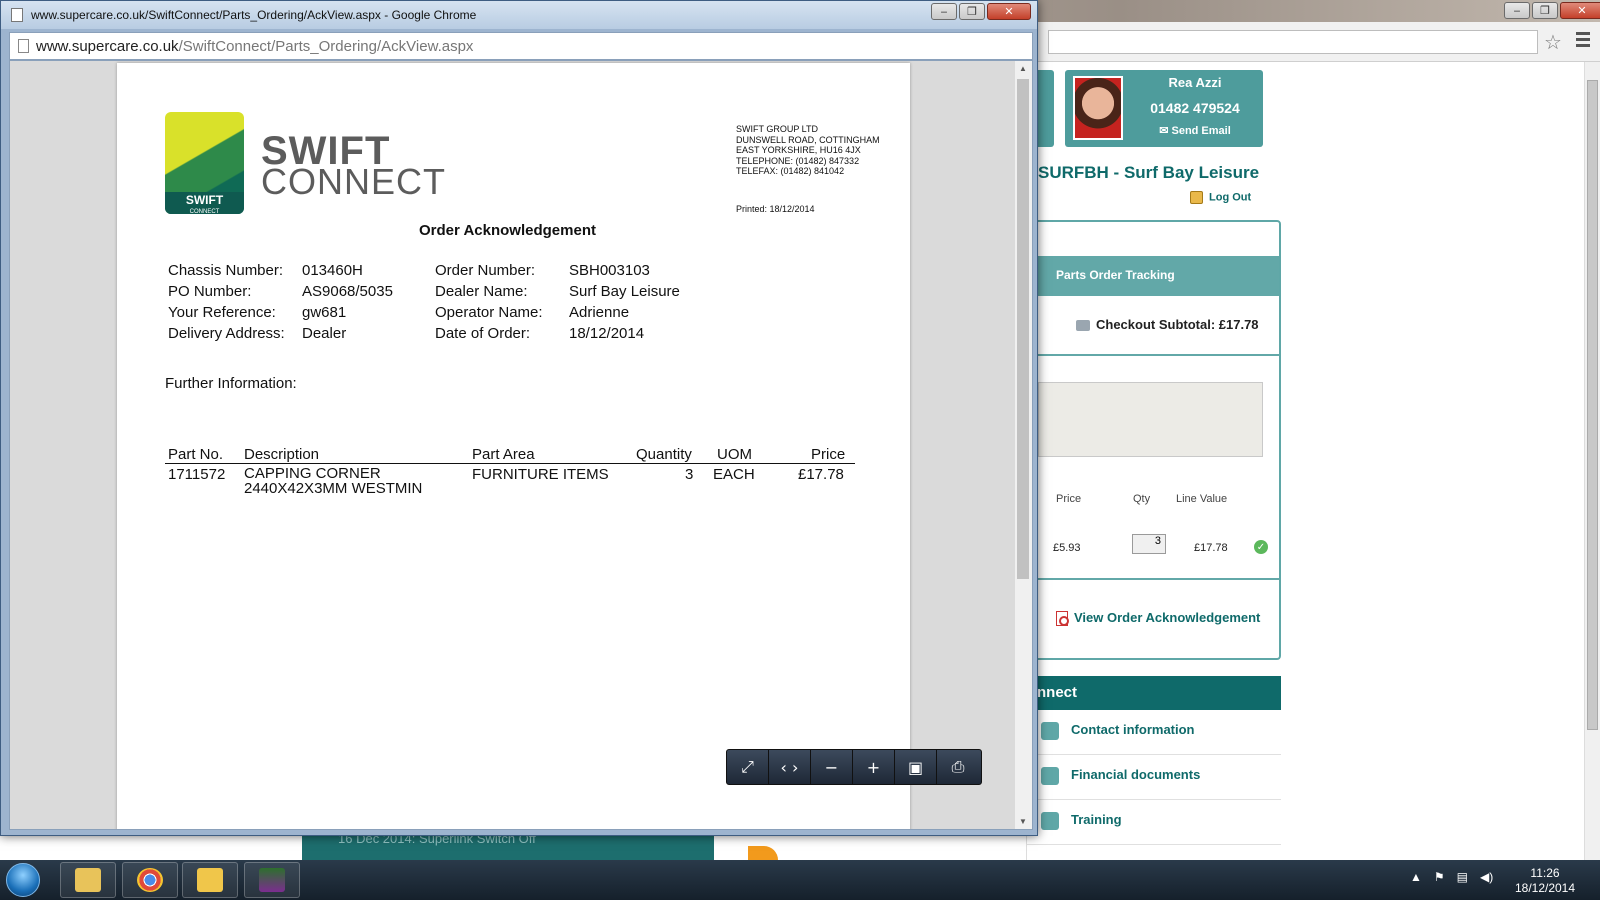 This screenshot has height=900, width=1600. I want to click on printed-date: Printed: 18/12/2014, so click(775, 209).